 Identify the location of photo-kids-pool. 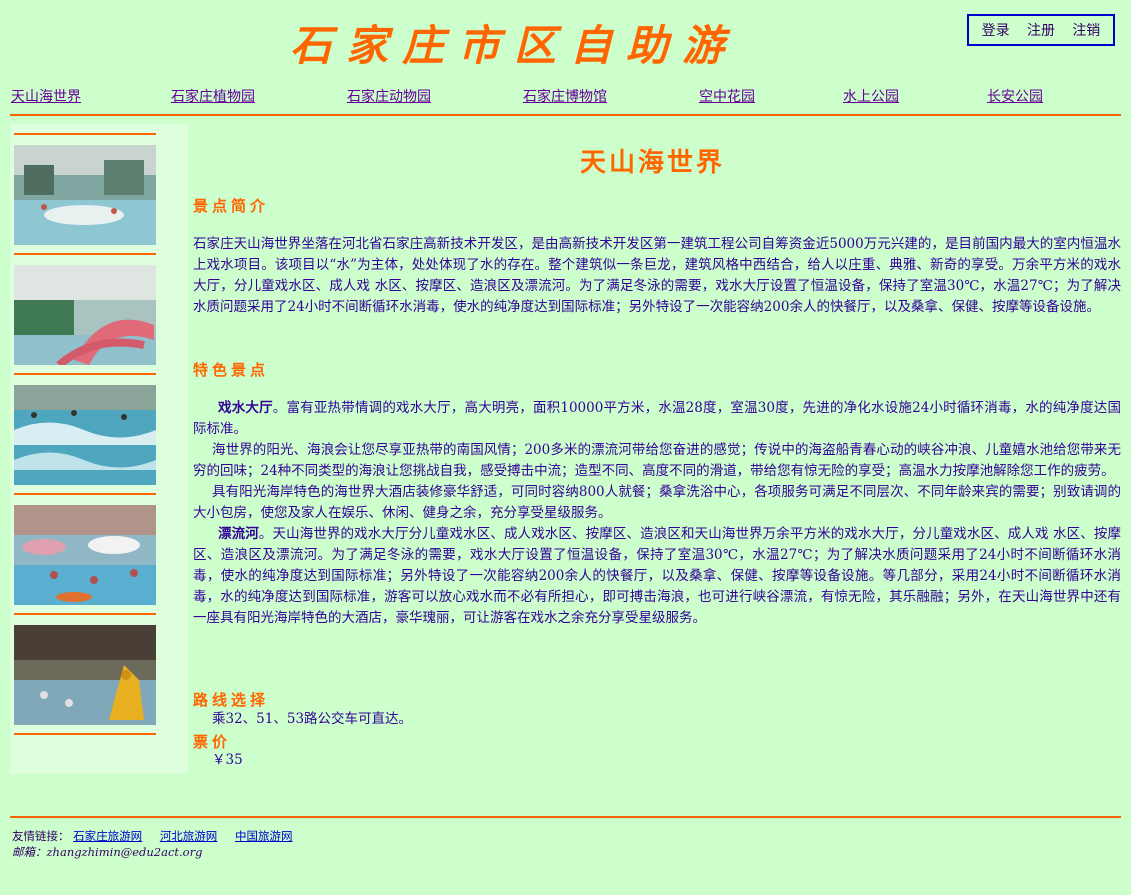
(85, 675).